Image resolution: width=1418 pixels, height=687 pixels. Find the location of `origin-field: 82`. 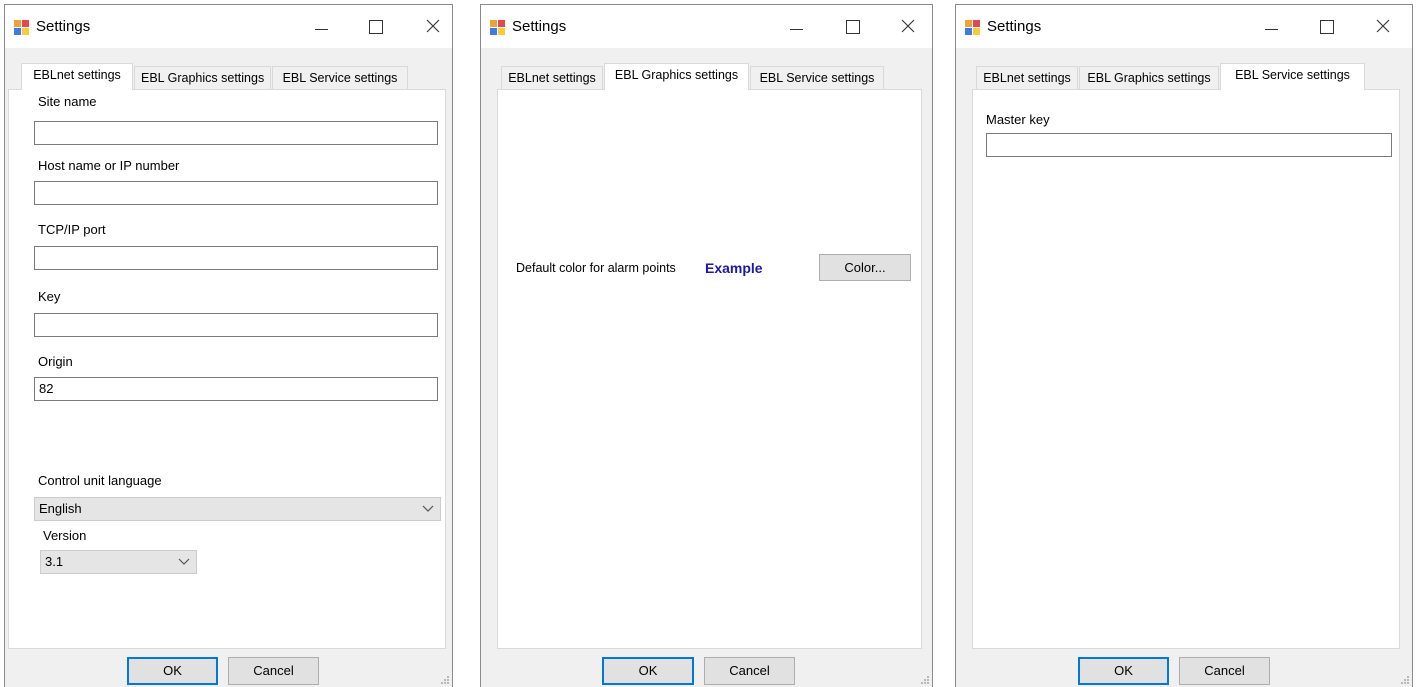

origin-field: 82 is located at coordinates (236, 389).